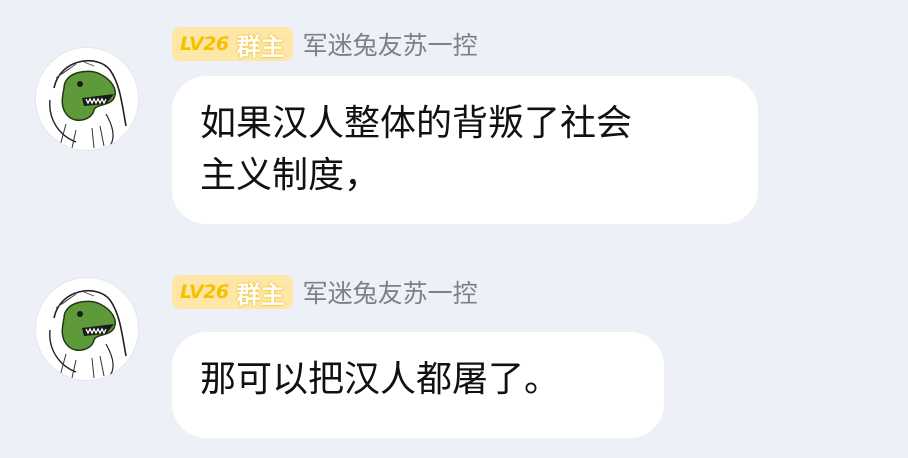 The height and width of the screenshot is (458, 908). I want to click on message-text: 如果汉人整体的背叛了社会 主义制度，, so click(416, 149).